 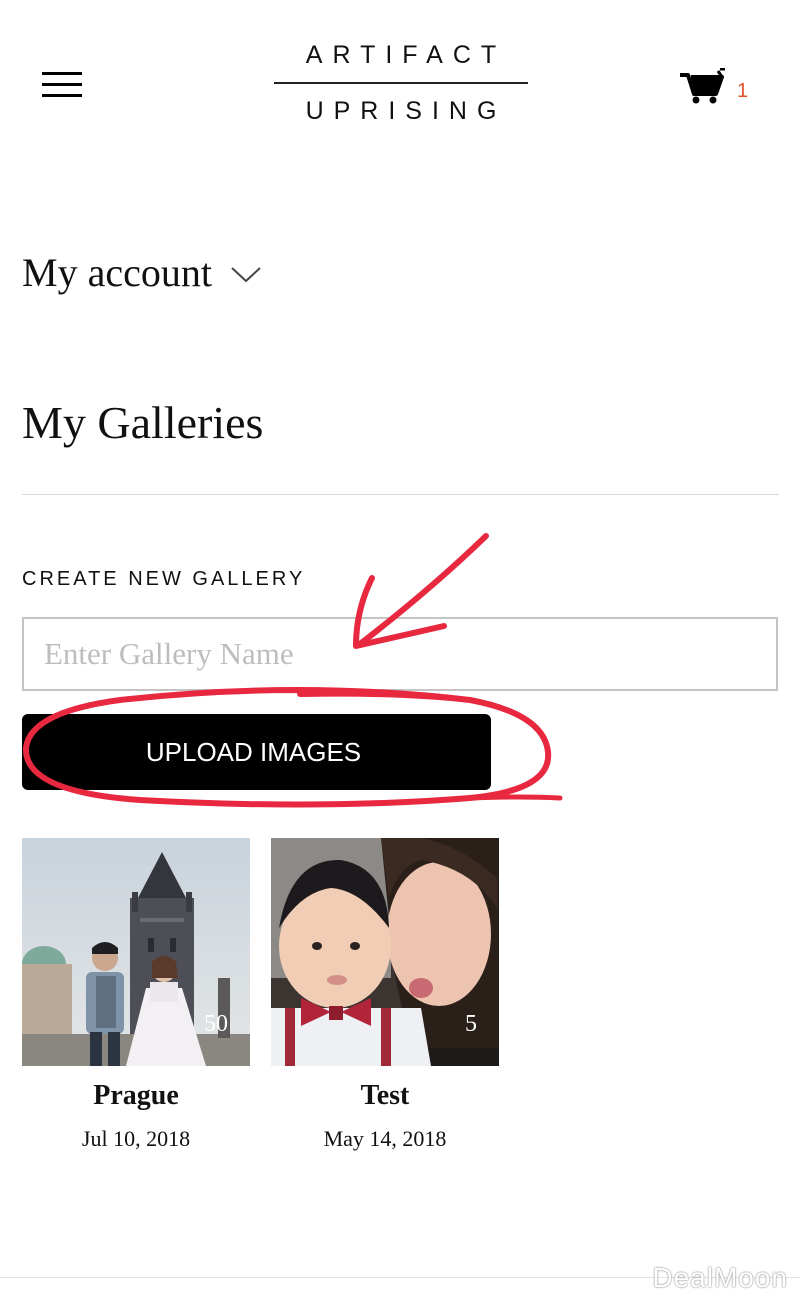 I want to click on watermark: DealMoon, so click(x=720, y=1277).